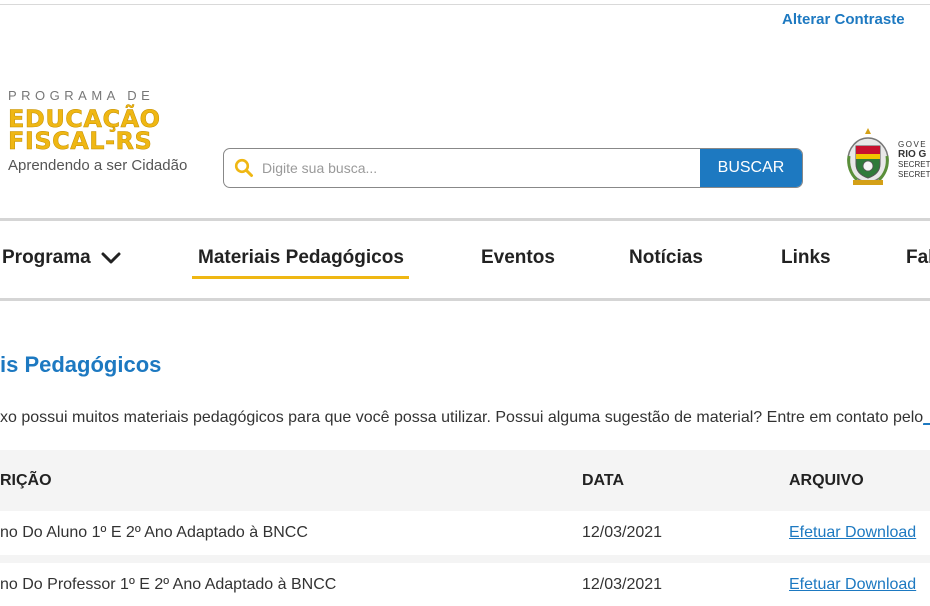 The width and height of the screenshot is (930, 606). What do you see at coordinates (918, 258) in the screenshot?
I see `nav-item-fale: Fal` at bounding box center [918, 258].